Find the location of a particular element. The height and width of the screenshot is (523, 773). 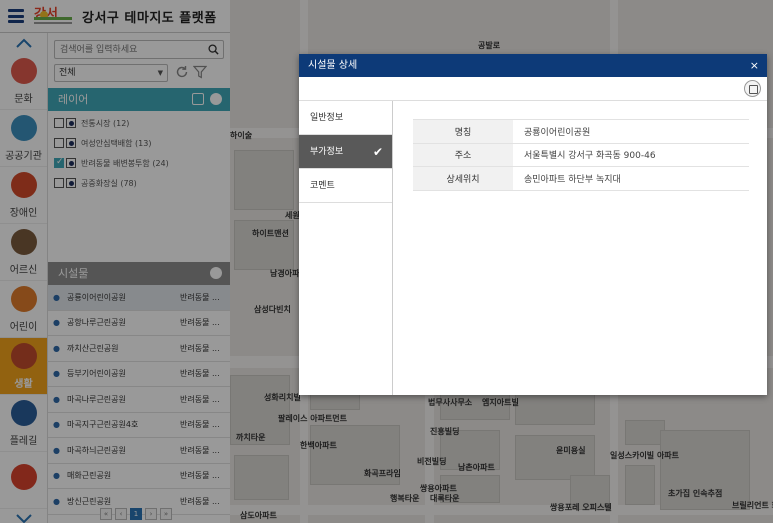

tab-1: 일반정보 is located at coordinates (345, 118).